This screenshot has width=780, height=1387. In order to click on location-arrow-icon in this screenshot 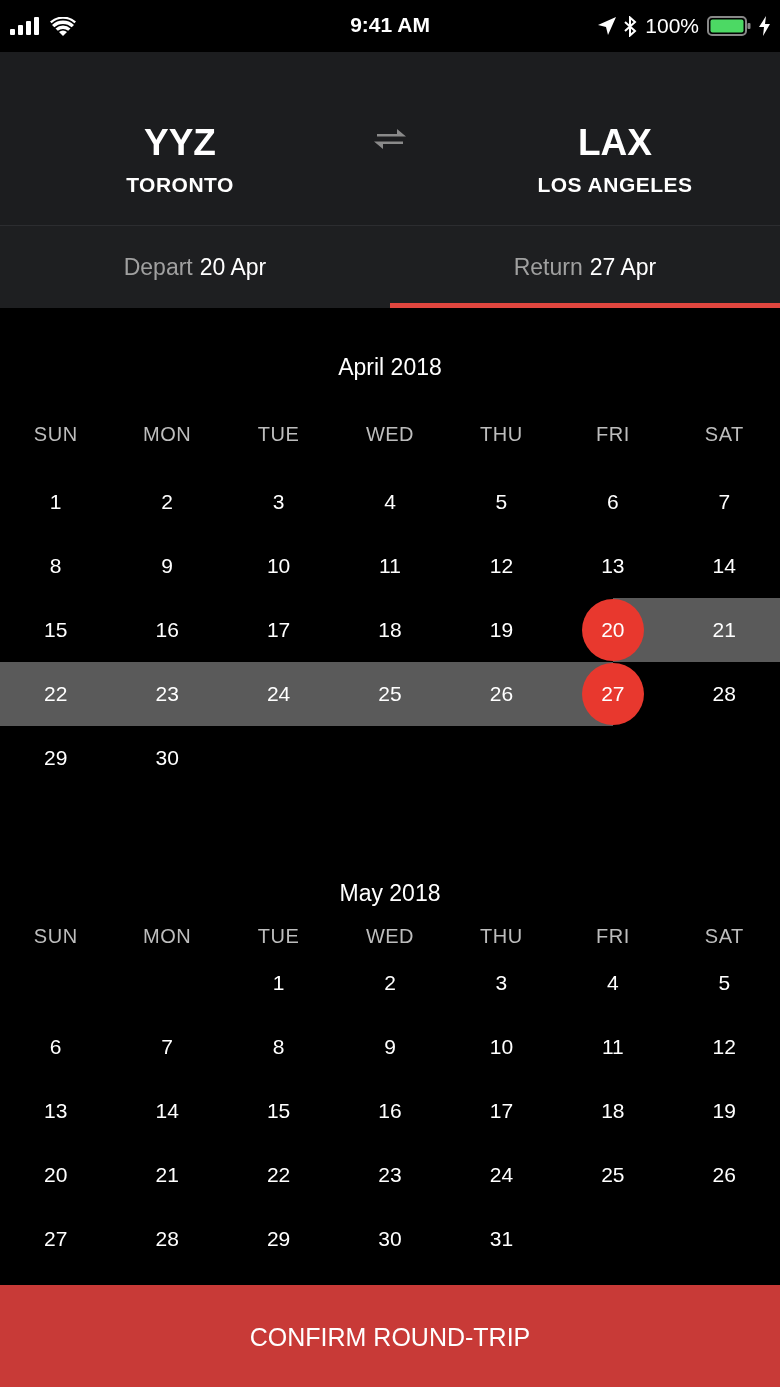, I will do `click(607, 26)`.